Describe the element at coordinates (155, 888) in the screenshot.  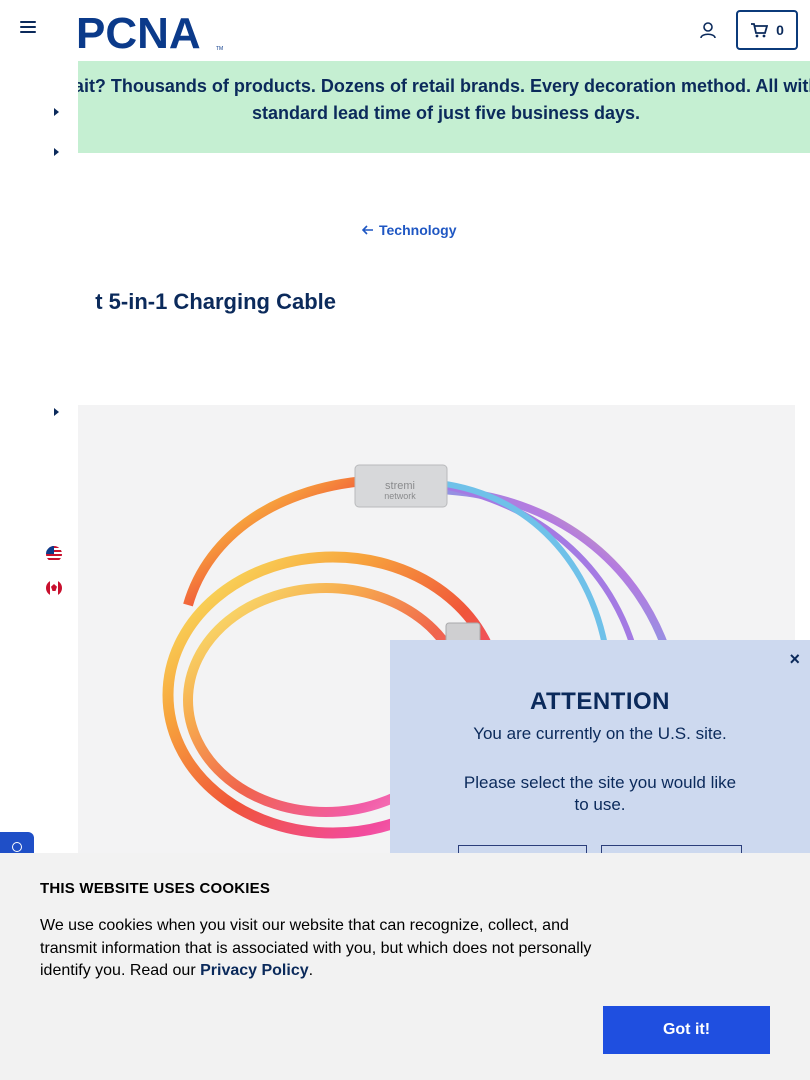
I see `cookie-title: THIS WEBSITE USES COOKIES` at that location.